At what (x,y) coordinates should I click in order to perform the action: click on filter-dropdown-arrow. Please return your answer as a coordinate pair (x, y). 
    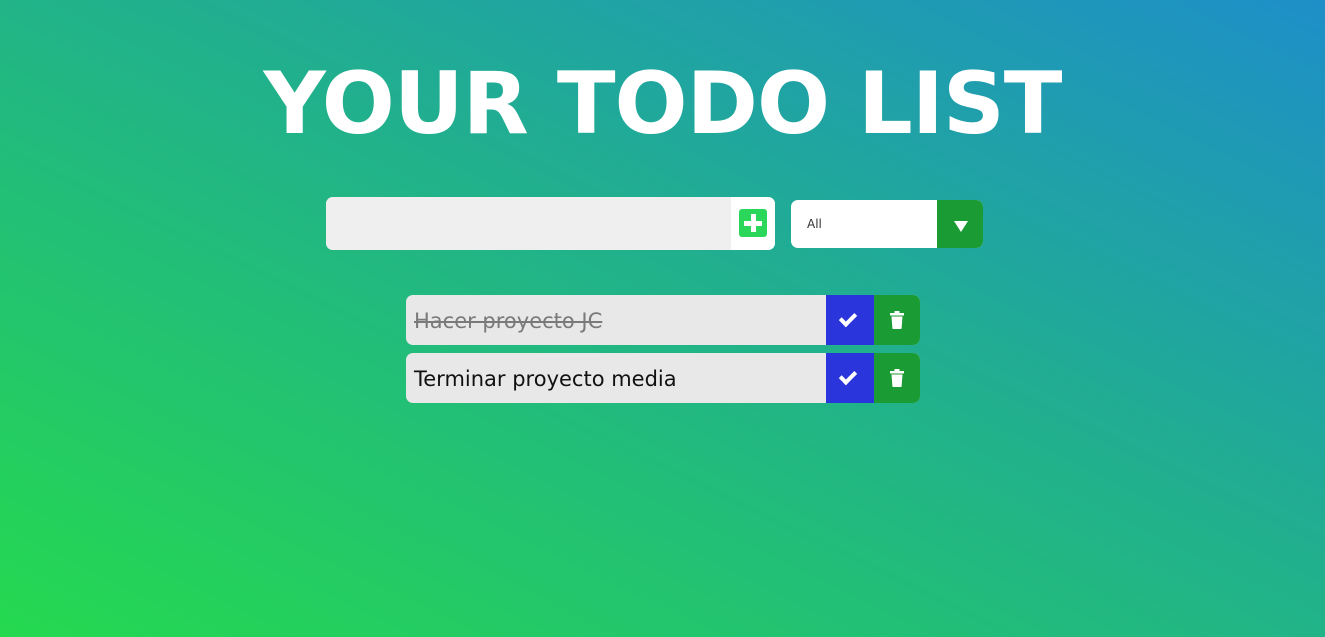
    Looking at the image, I should click on (960, 224).